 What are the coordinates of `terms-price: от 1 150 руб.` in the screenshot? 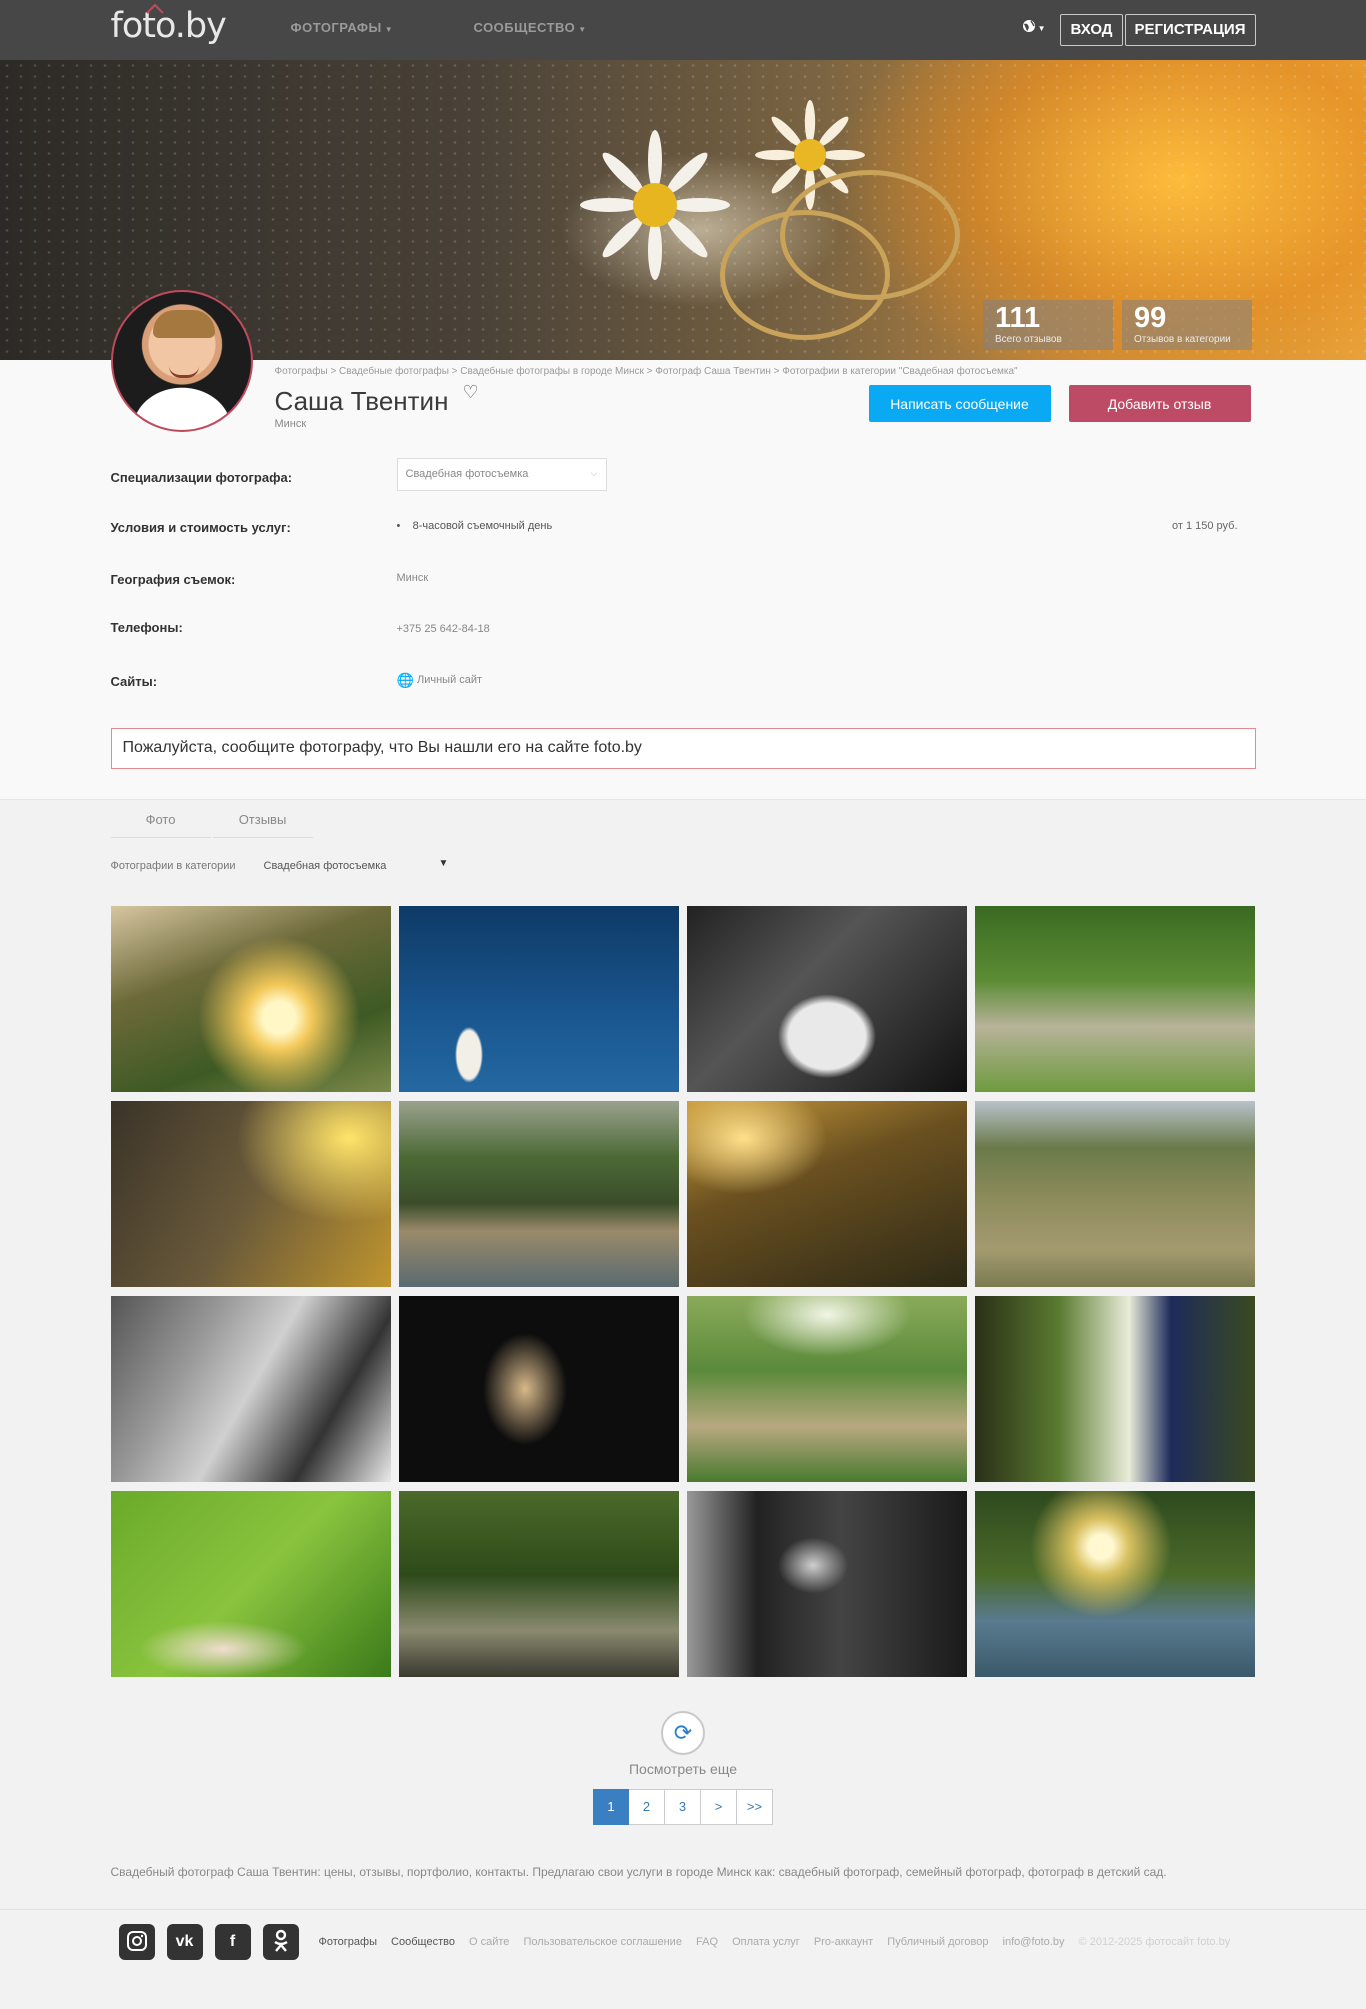 It's located at (1204, 526).